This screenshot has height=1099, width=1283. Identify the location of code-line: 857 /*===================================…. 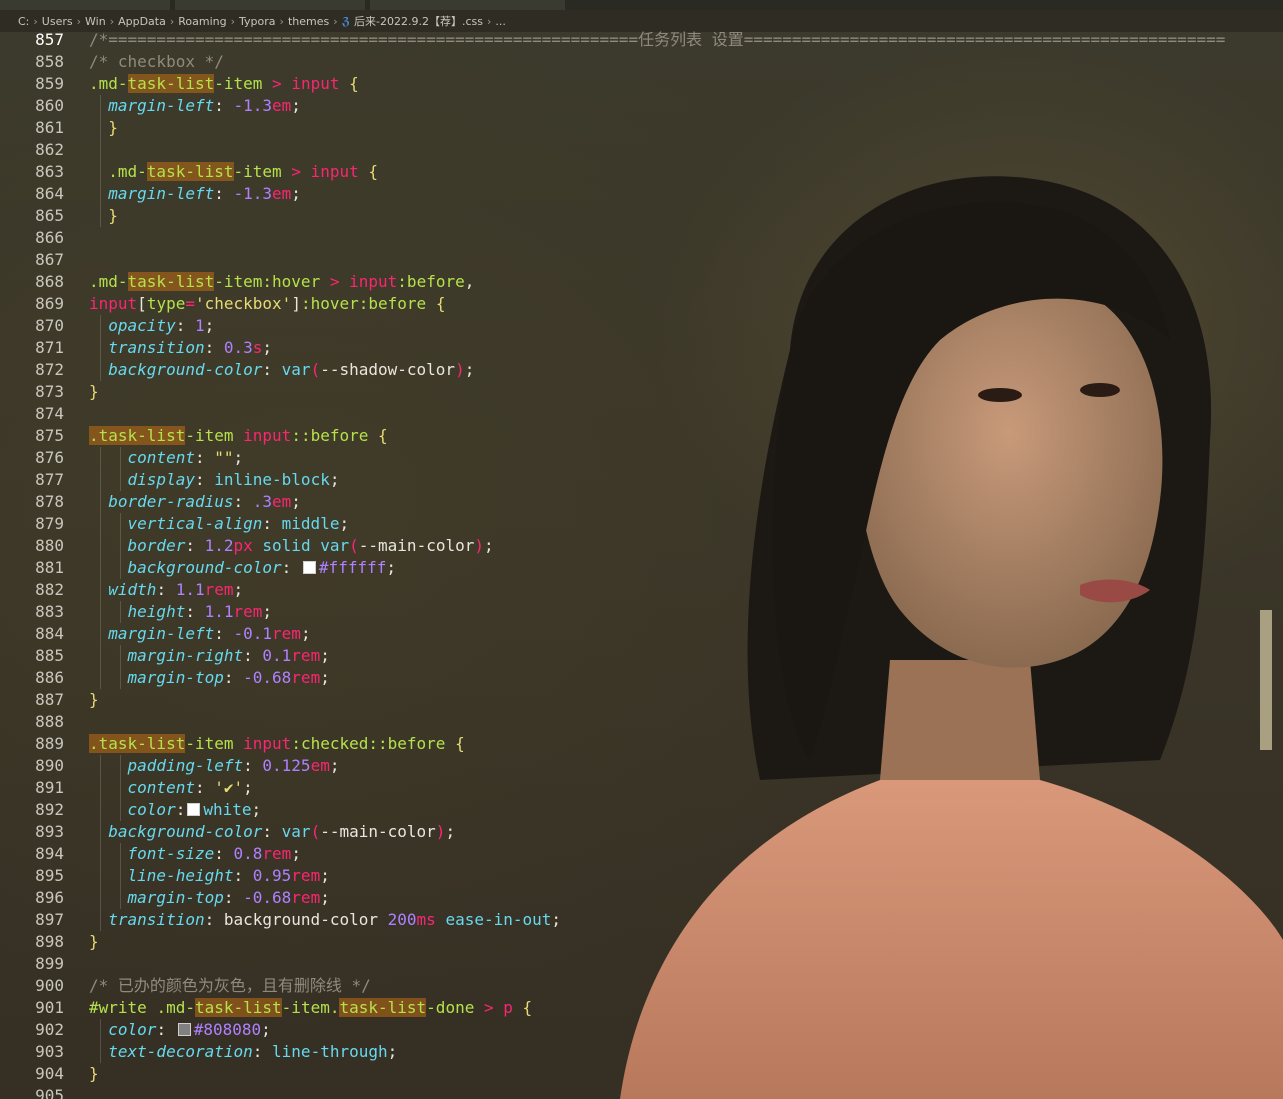
(641, 40).